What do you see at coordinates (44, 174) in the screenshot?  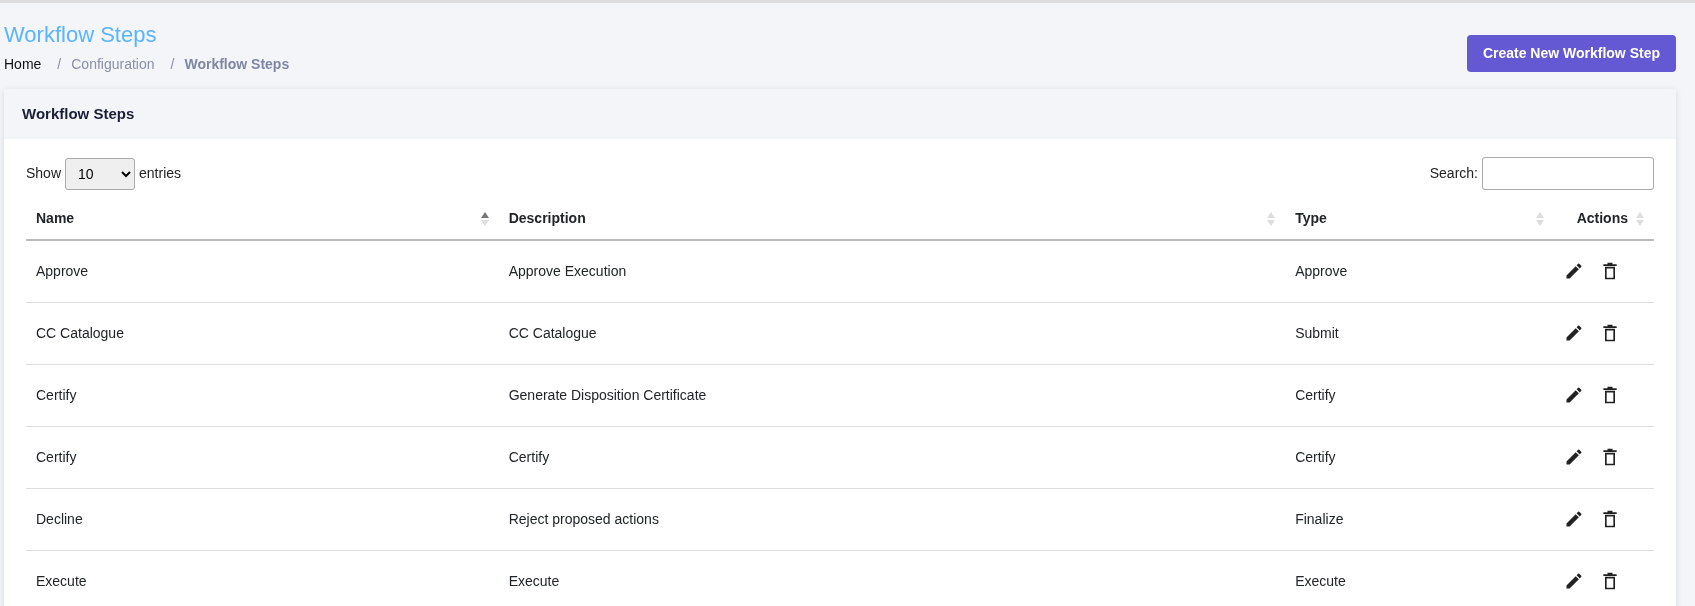 I see `show-label: Show` at bounding box center [44, 174].